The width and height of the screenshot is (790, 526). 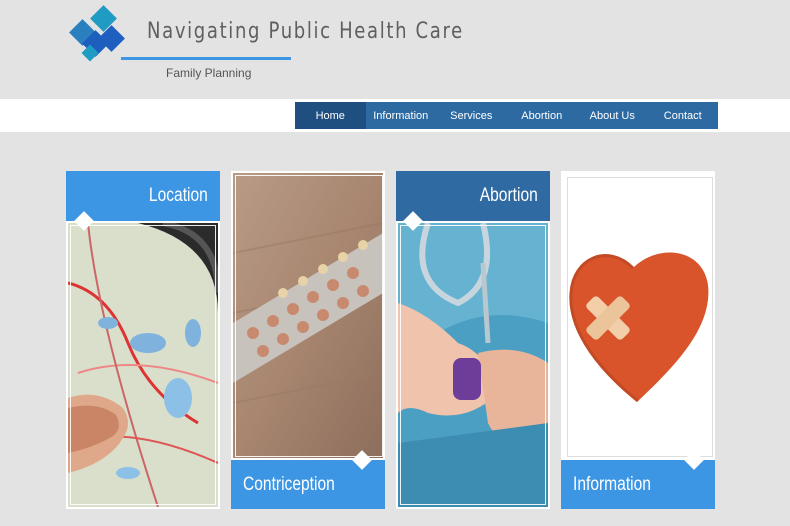 I want to click on card-label-box: Abortion, so click(x=473, y=196).